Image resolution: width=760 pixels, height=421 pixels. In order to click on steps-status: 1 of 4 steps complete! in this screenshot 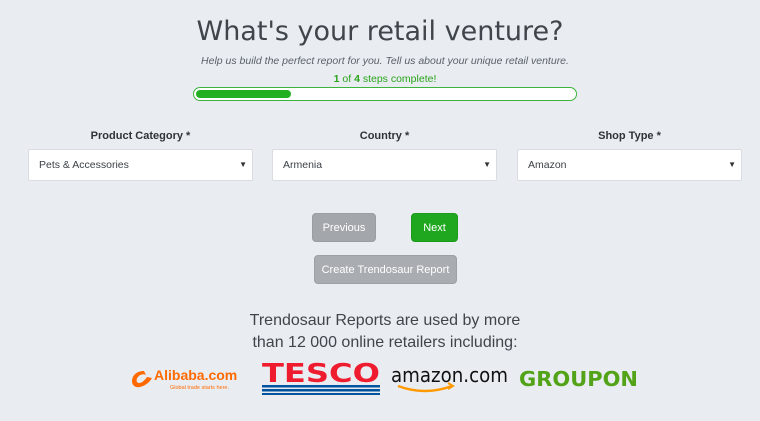, I will do `click(380, 79)`.